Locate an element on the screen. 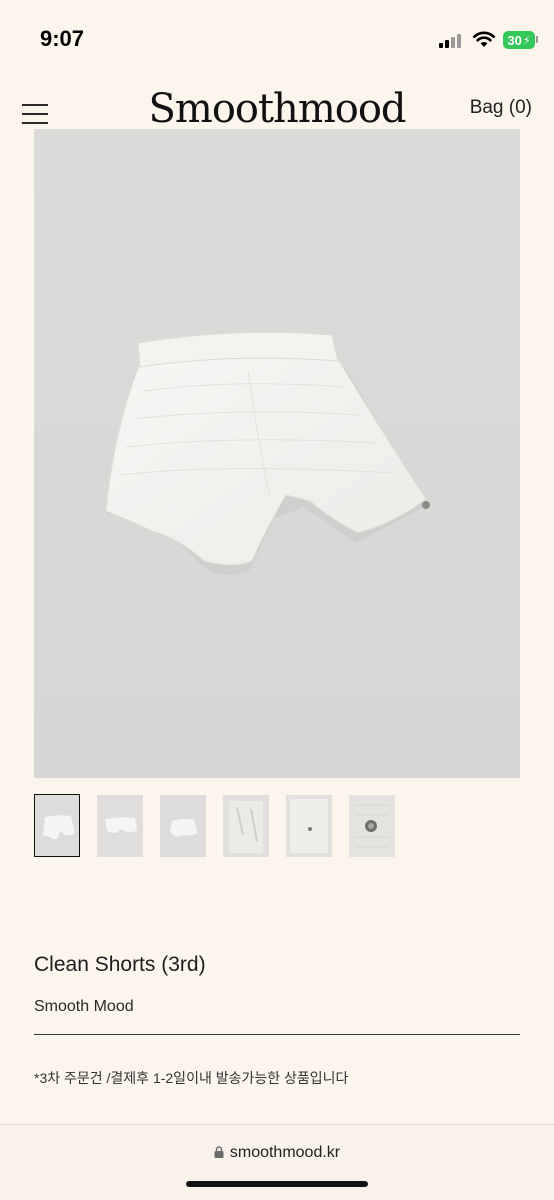  product-title: Clean Shorts (3rd) is located at coordinates (120, 964).